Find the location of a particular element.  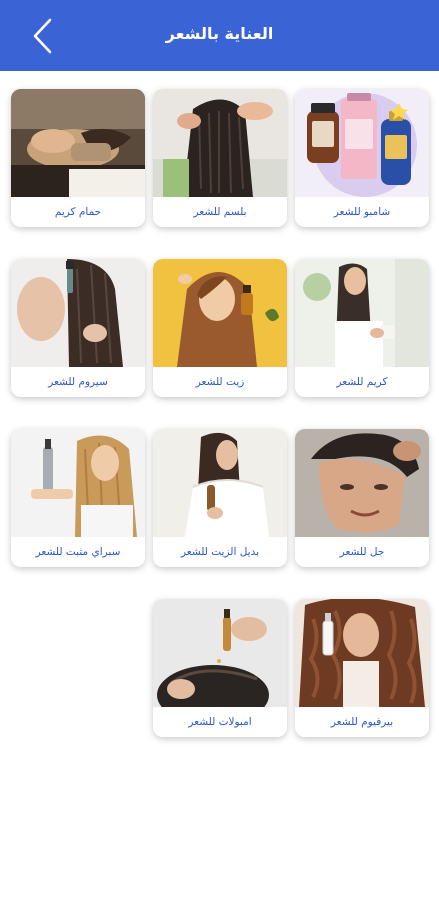

hair-oil-image is located at coordinates (220, 313).